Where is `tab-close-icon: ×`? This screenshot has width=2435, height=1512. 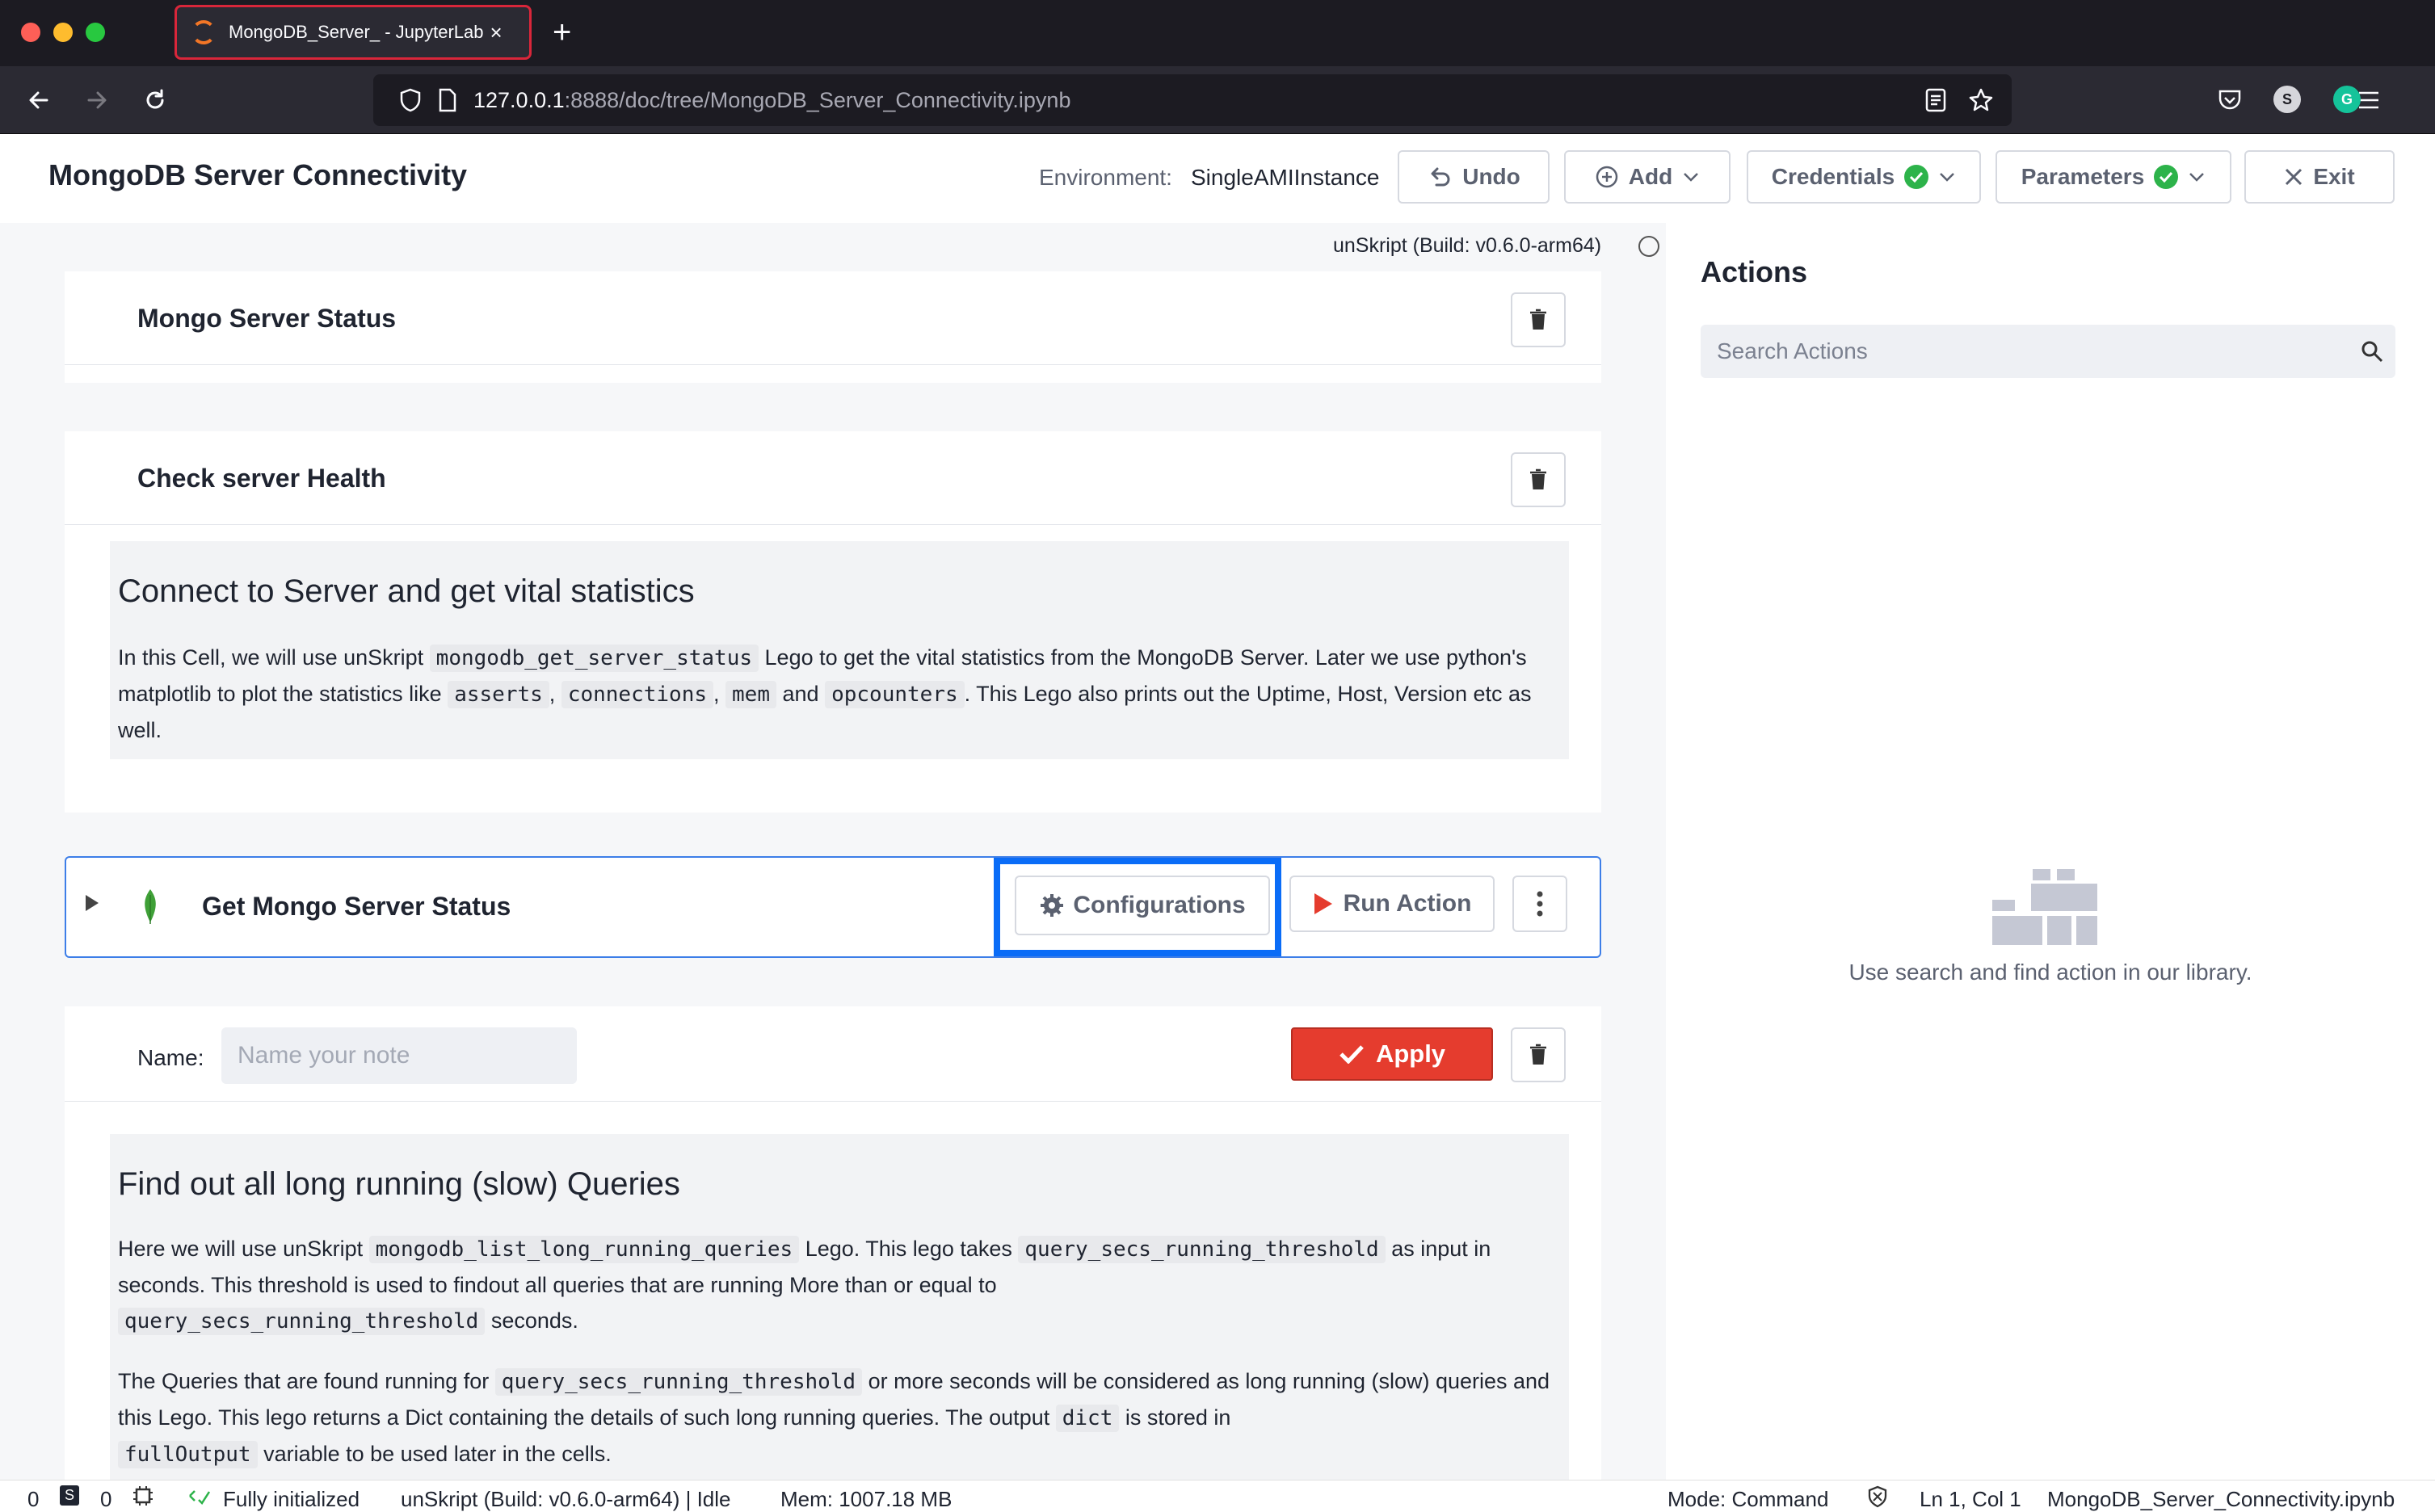
tab-close-icon: × is located at coordinates (496, 32).